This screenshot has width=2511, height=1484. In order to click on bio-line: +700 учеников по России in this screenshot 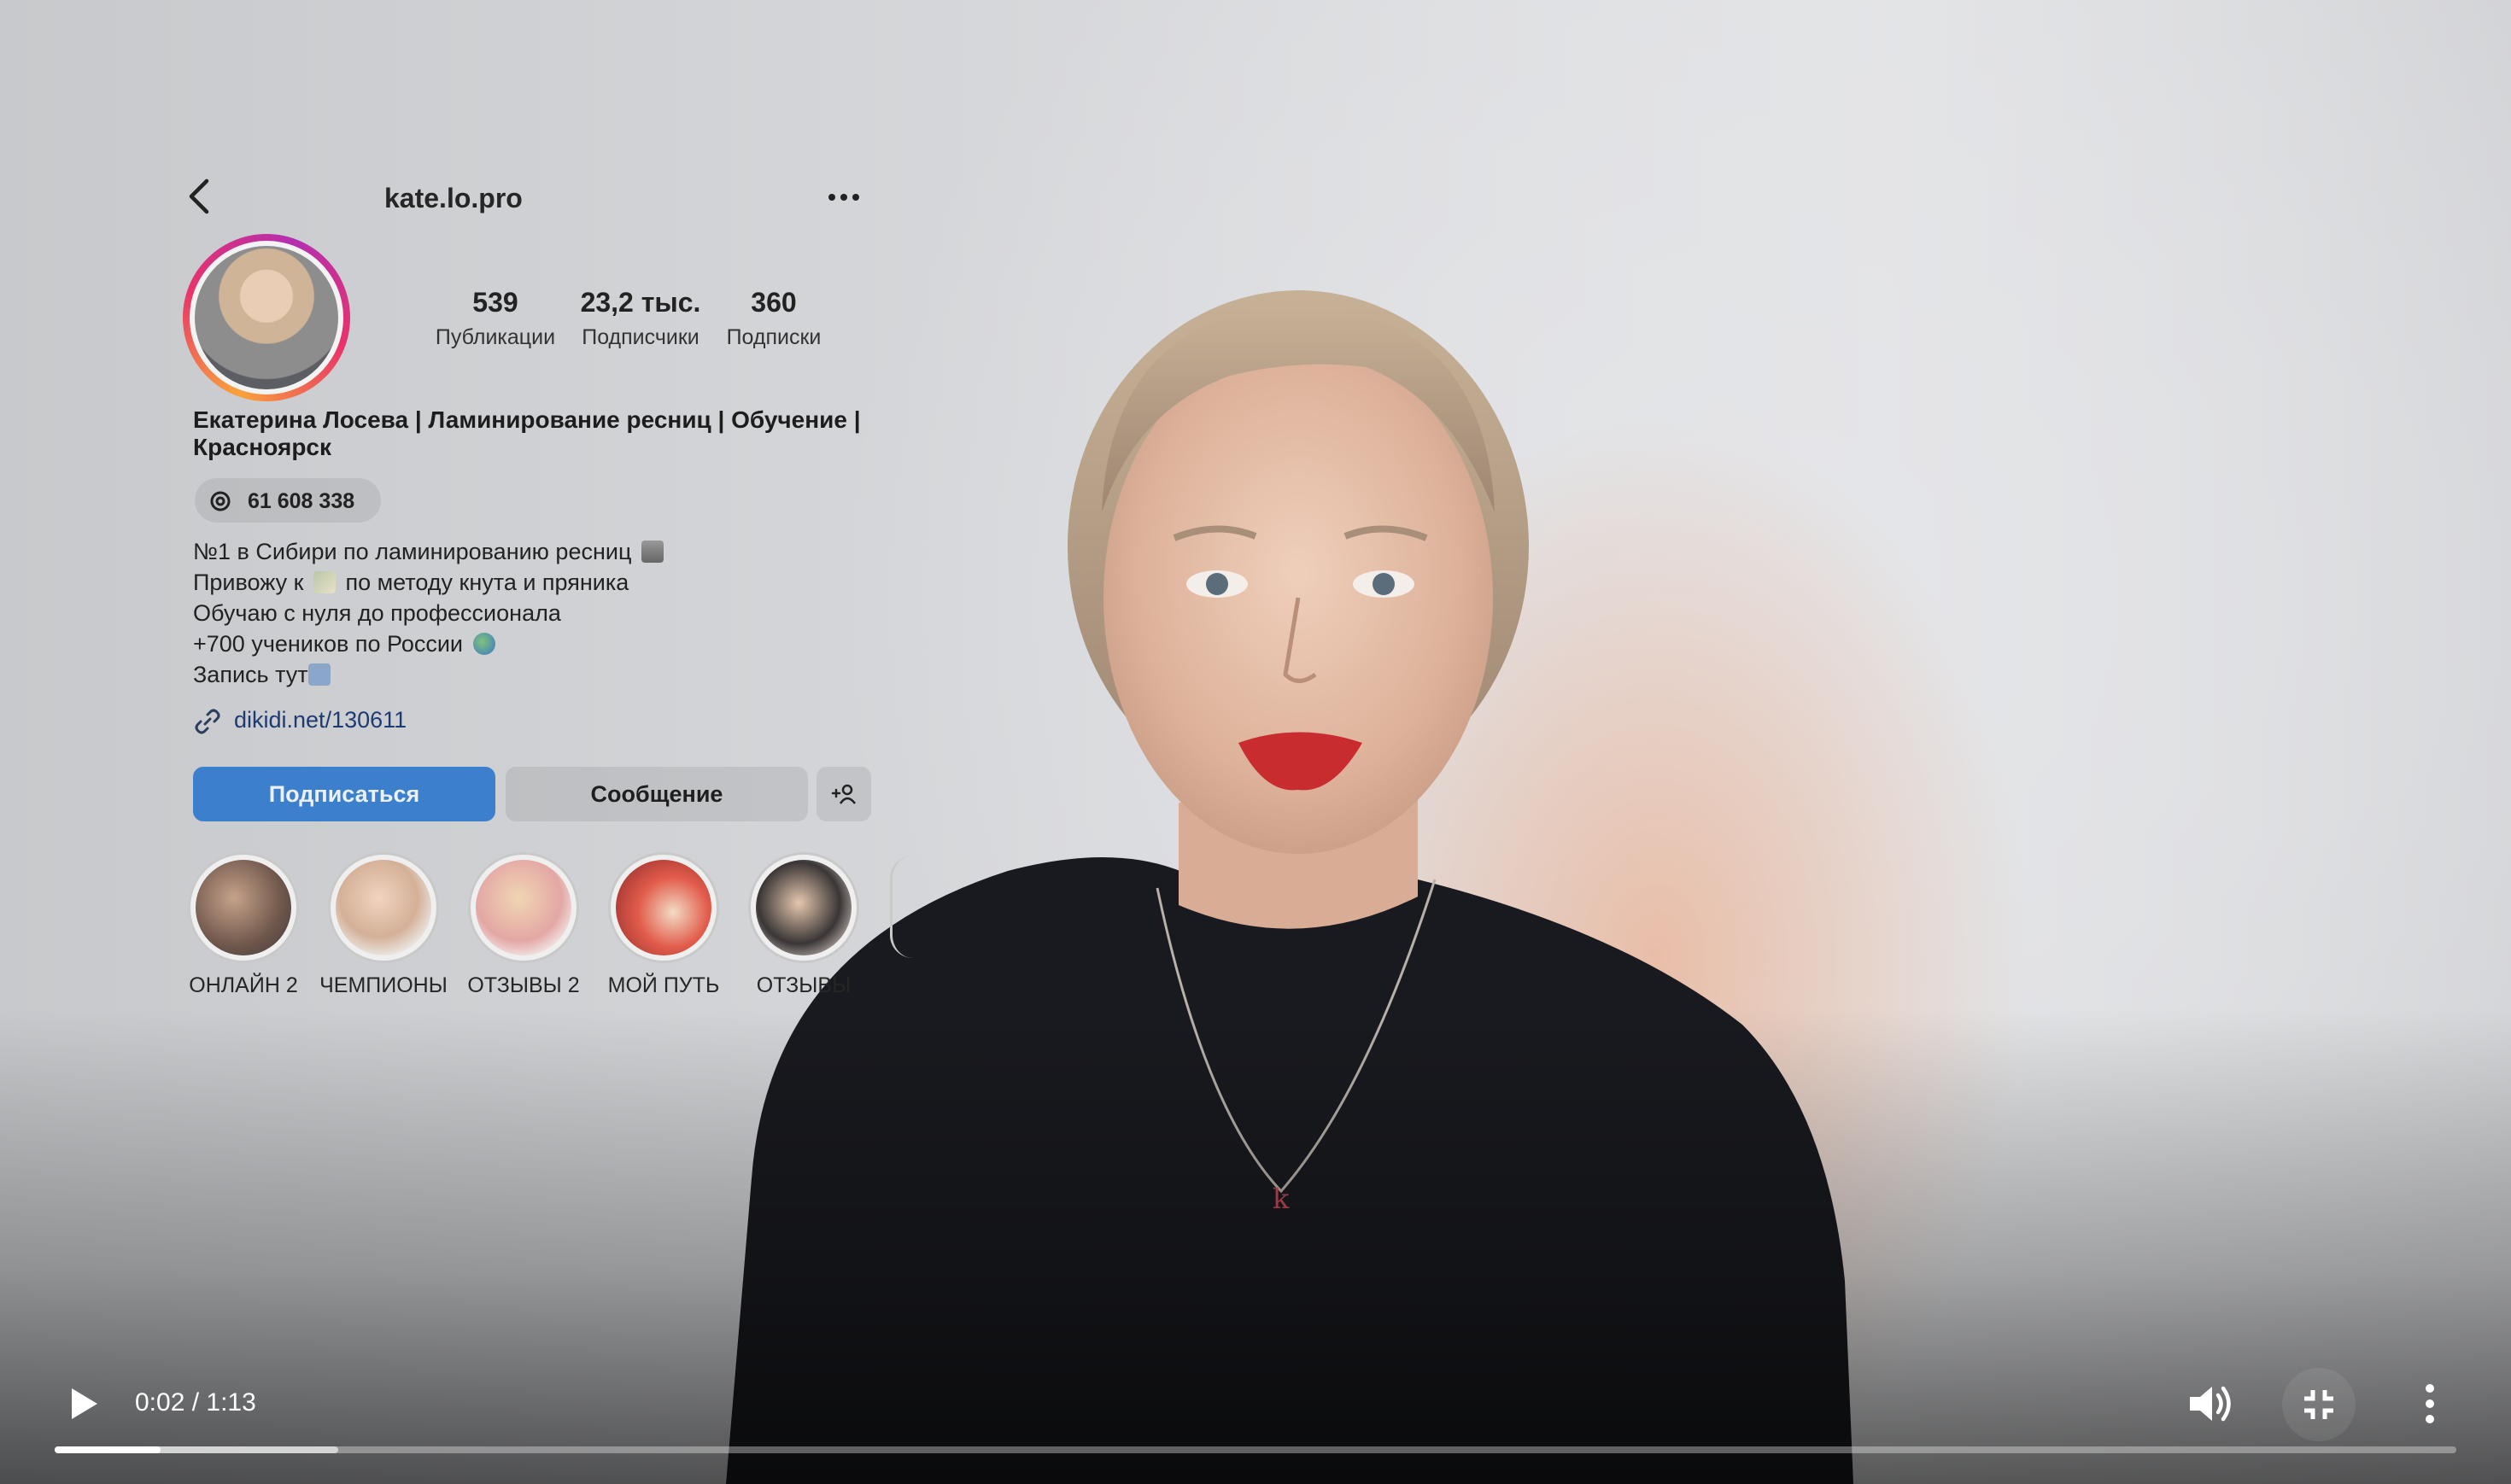, I will do `click(543, 643)`.